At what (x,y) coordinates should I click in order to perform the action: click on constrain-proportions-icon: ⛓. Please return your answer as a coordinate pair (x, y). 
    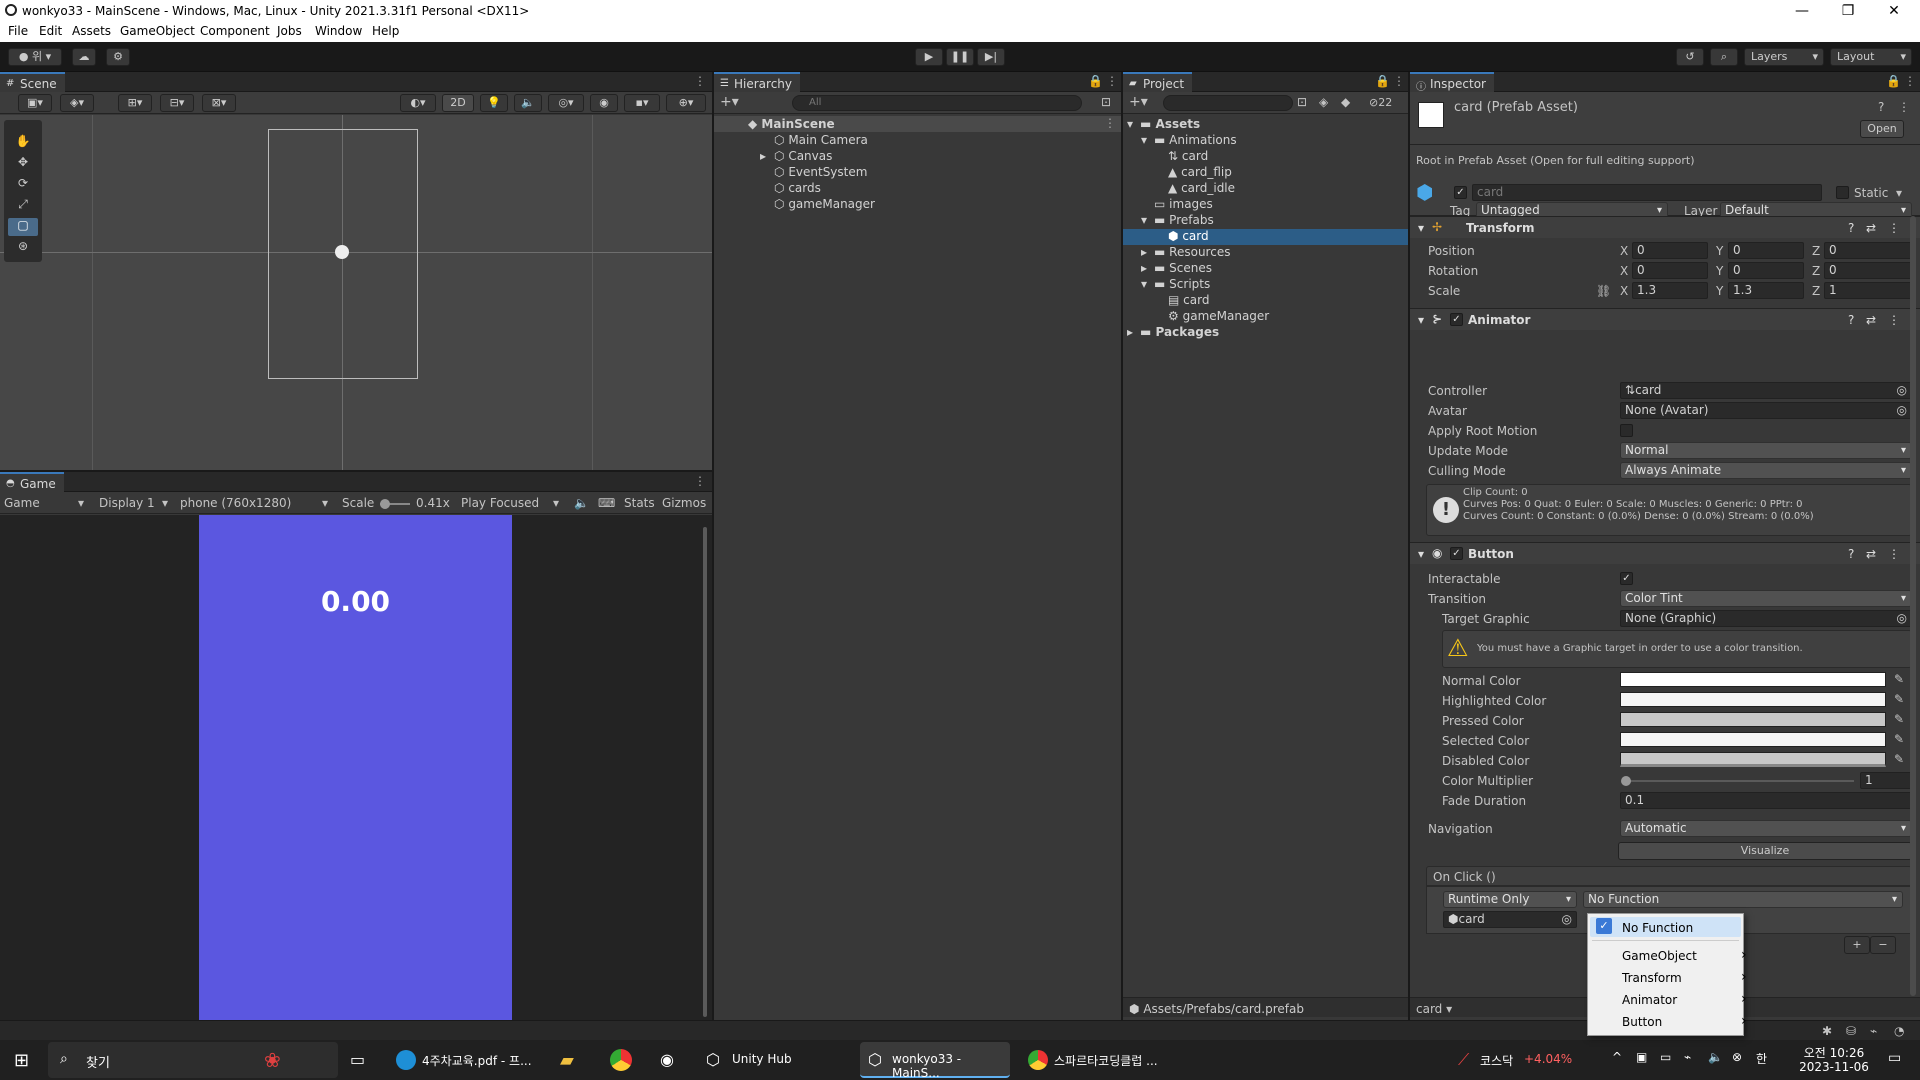
    Looking at the image, I should click on (1603, 291).